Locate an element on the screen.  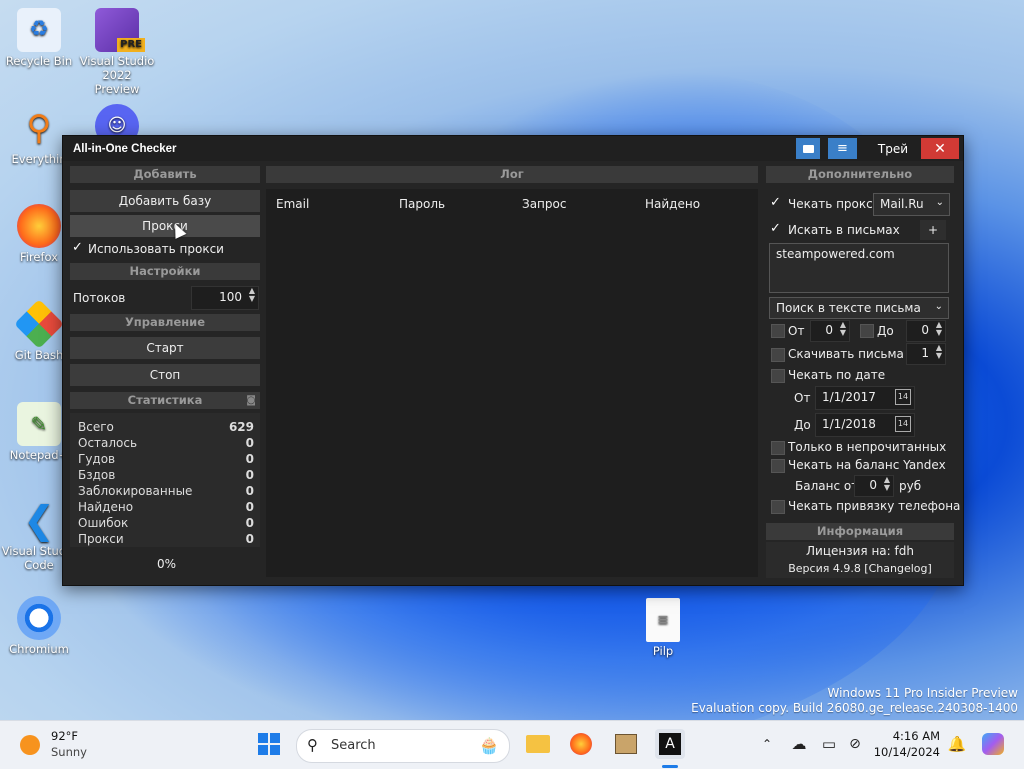
desktop-icon-label: Pilp is located at coordinates (663, 651).